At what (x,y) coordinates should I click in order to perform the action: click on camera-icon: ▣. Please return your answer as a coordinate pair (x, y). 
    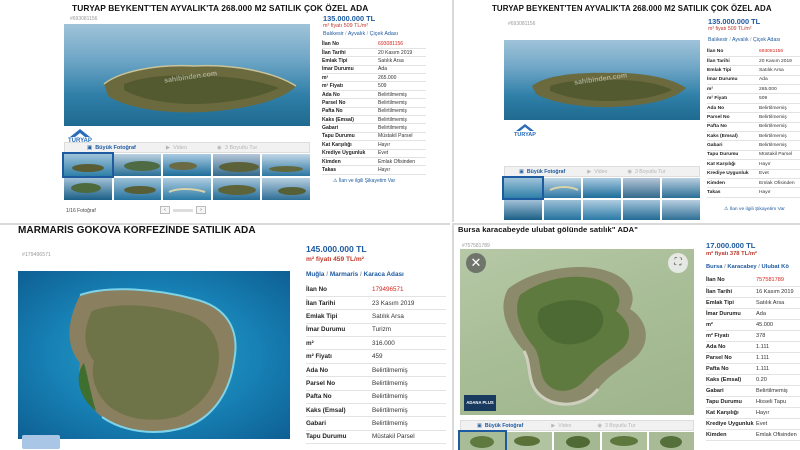
    Looking at the image, I should click on (479, 425).